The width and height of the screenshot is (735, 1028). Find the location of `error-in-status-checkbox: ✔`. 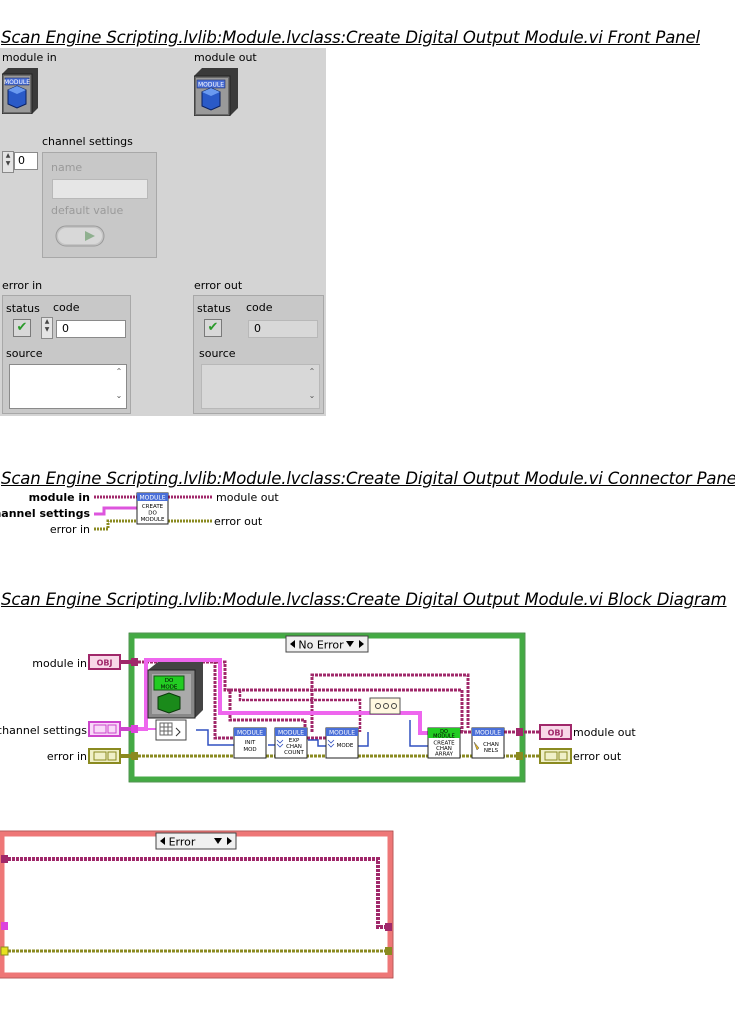

error-in-status-checkbox: ✔ is located at coordinates (22, 328).